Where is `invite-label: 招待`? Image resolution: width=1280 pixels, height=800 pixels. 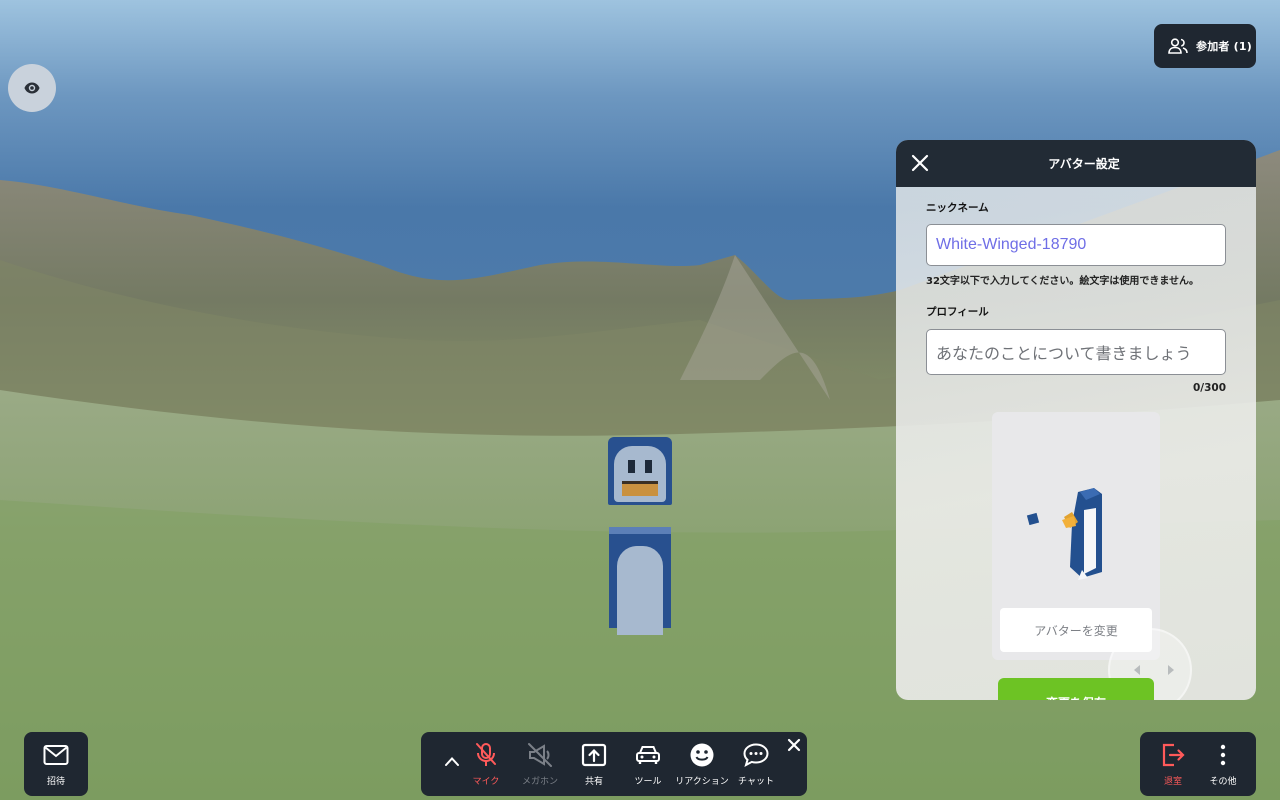
invite-label: 招待 is located at coordinates (55, 782).